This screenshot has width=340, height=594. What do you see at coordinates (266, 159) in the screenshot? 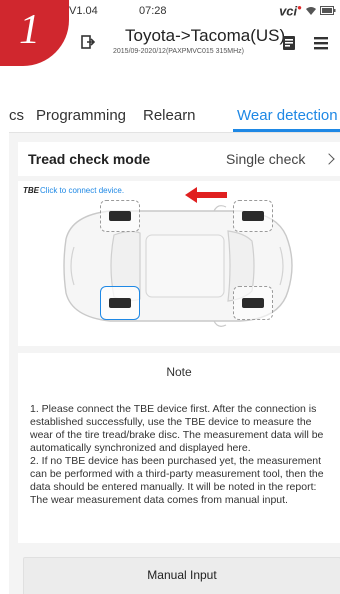
I see `tread-check-mode-value: Single check` at bounding box center [266, 159].